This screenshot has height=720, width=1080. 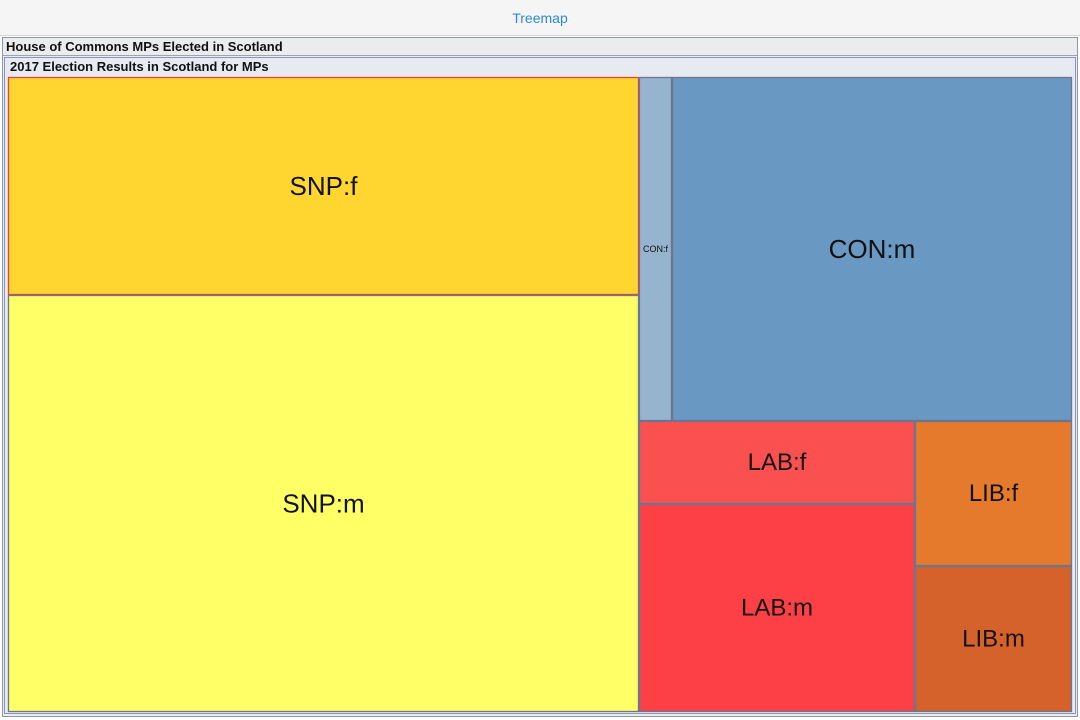 I want to click on treemap-label-lab-m: LAB:m, so click(x=777, y=608).